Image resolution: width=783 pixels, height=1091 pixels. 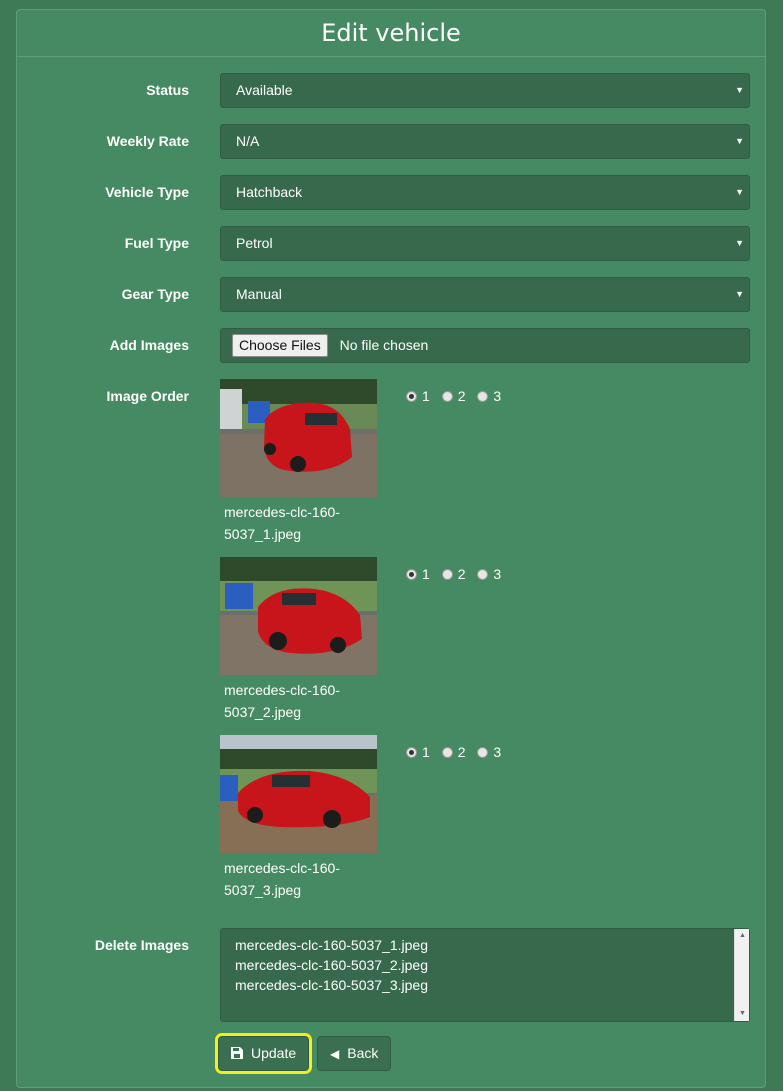 I want to click on image-3-filename: mercedes-clc-160- 5037_3.jpeg, so click(x=294, y=879).